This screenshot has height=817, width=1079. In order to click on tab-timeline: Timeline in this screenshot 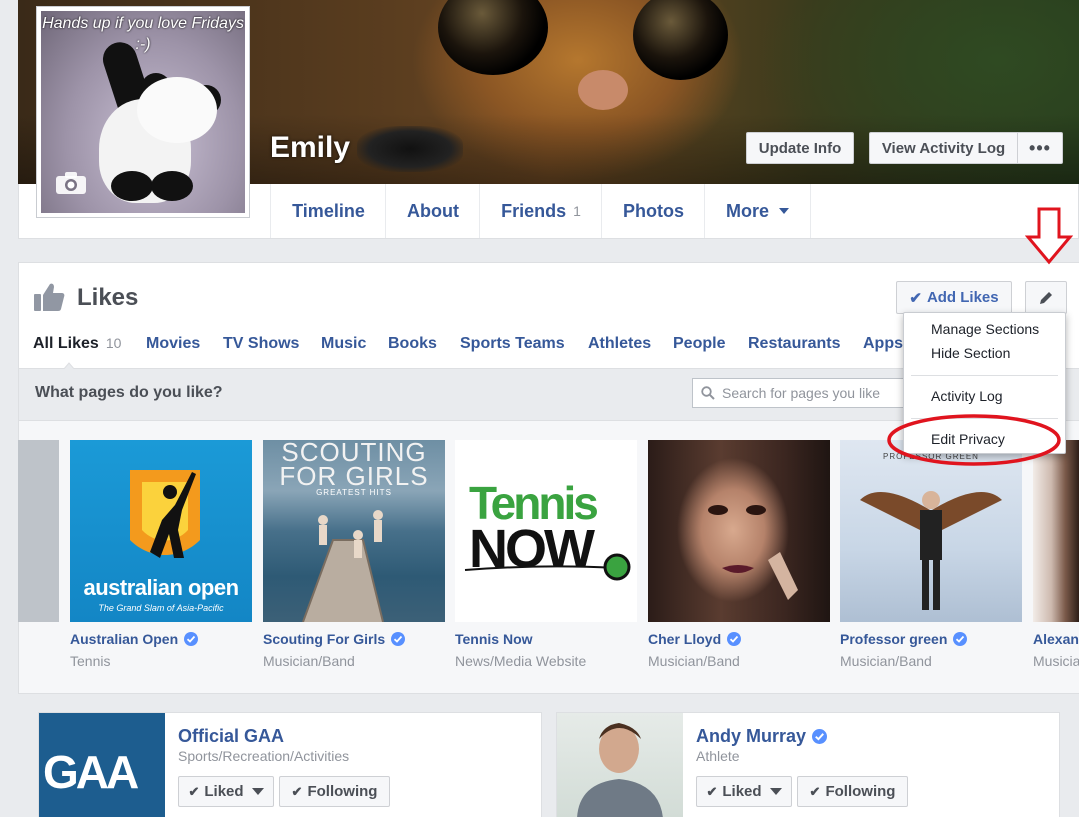, I will do `click(328, 211)`.